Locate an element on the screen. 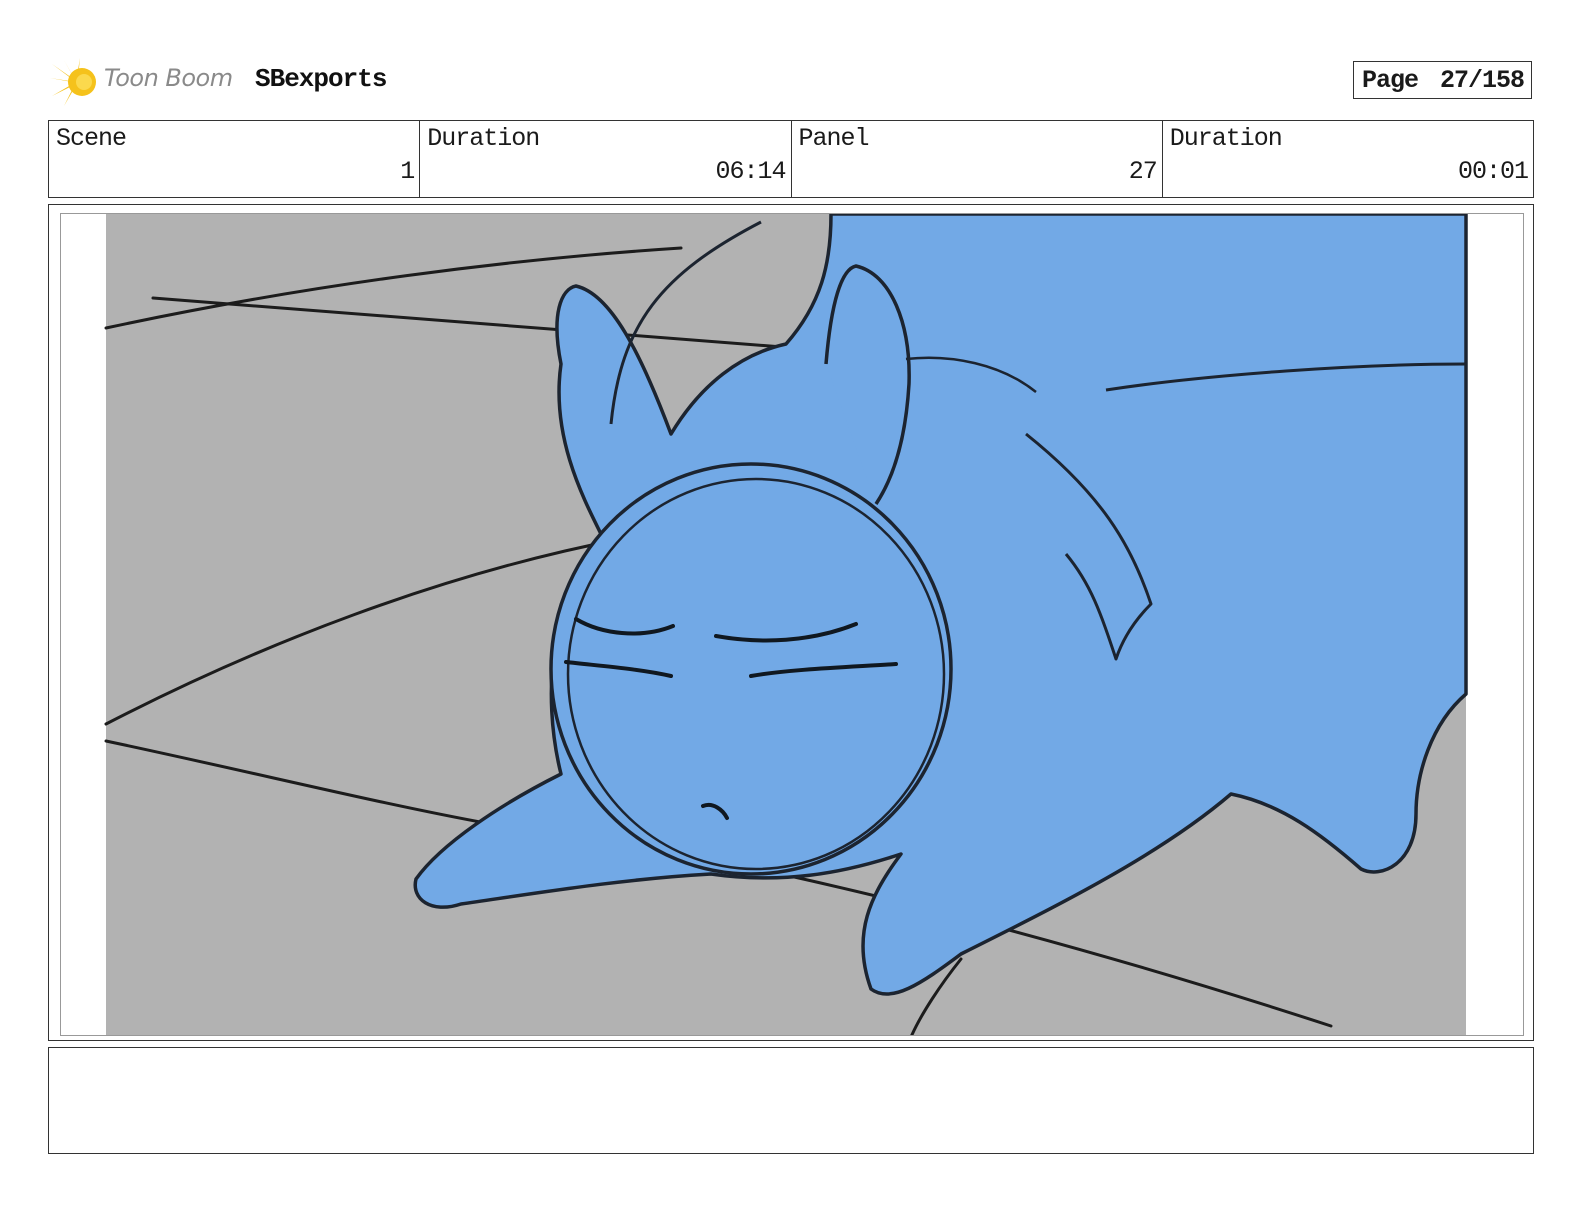 This screenshot has width=1584, height=1224. logo-text: Toon Boom is located at coordinates (168, 78).